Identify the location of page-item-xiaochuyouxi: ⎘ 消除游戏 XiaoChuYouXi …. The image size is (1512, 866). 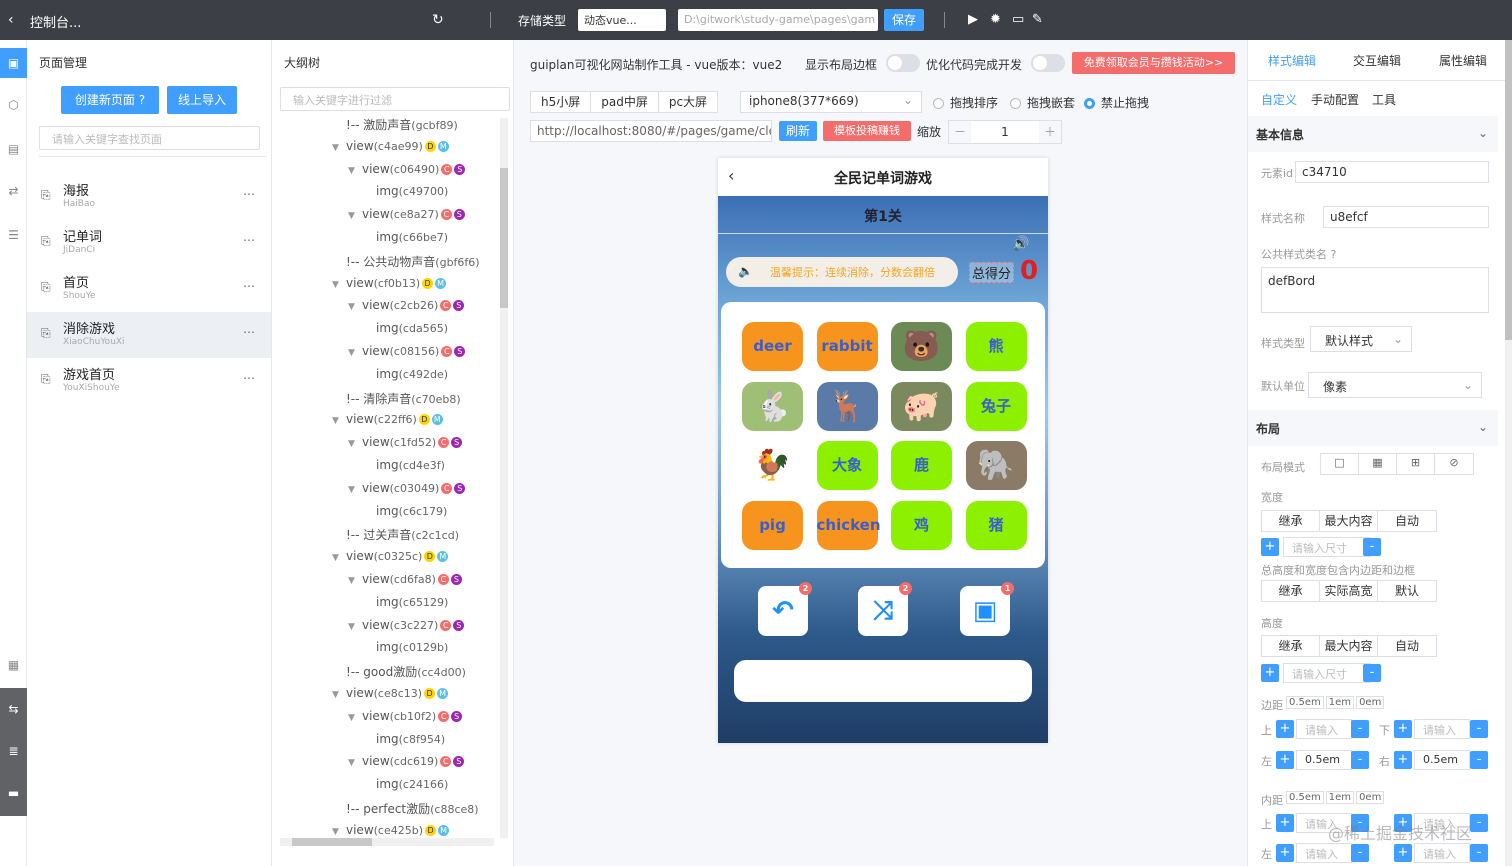
(149, 335).